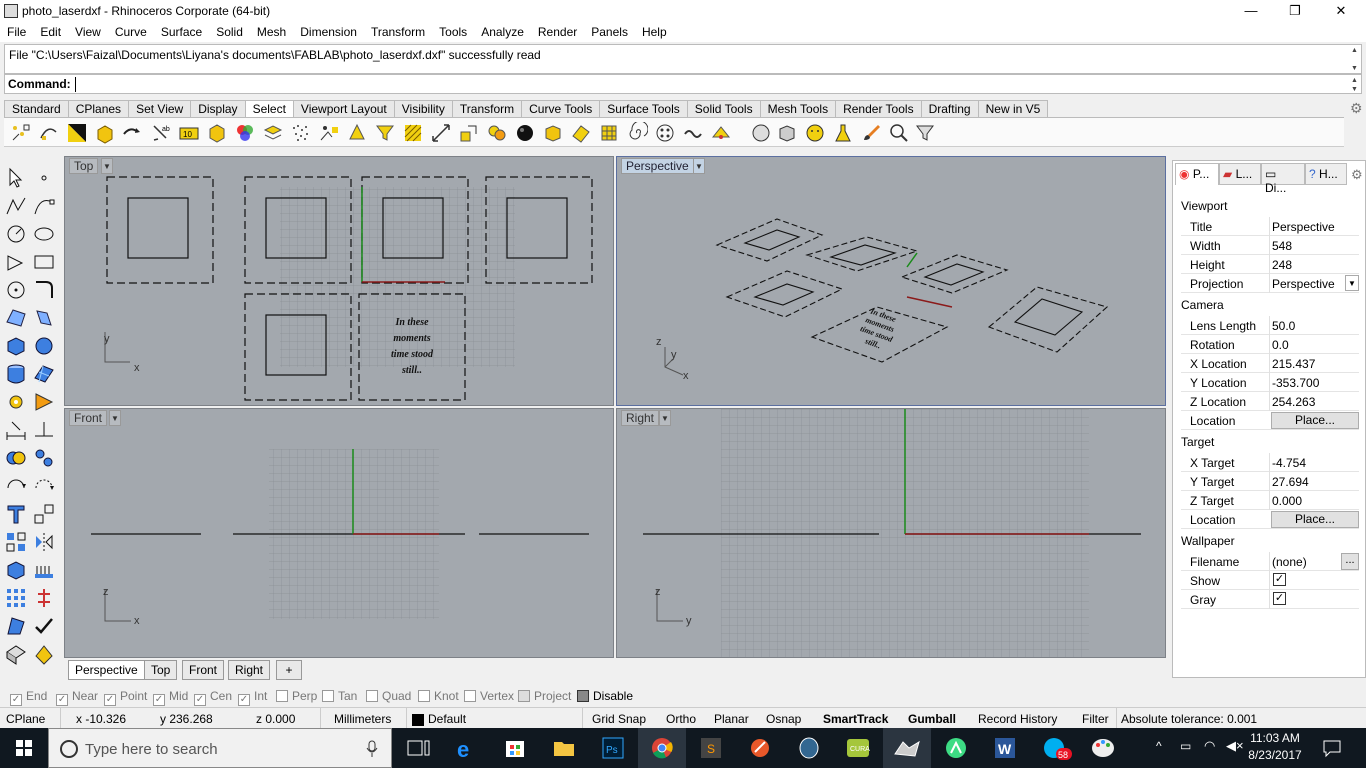  Describe the element at coordinates (561, 108) in the screenshot. I see `tab-curve-tools: Curve Tools` at that location.